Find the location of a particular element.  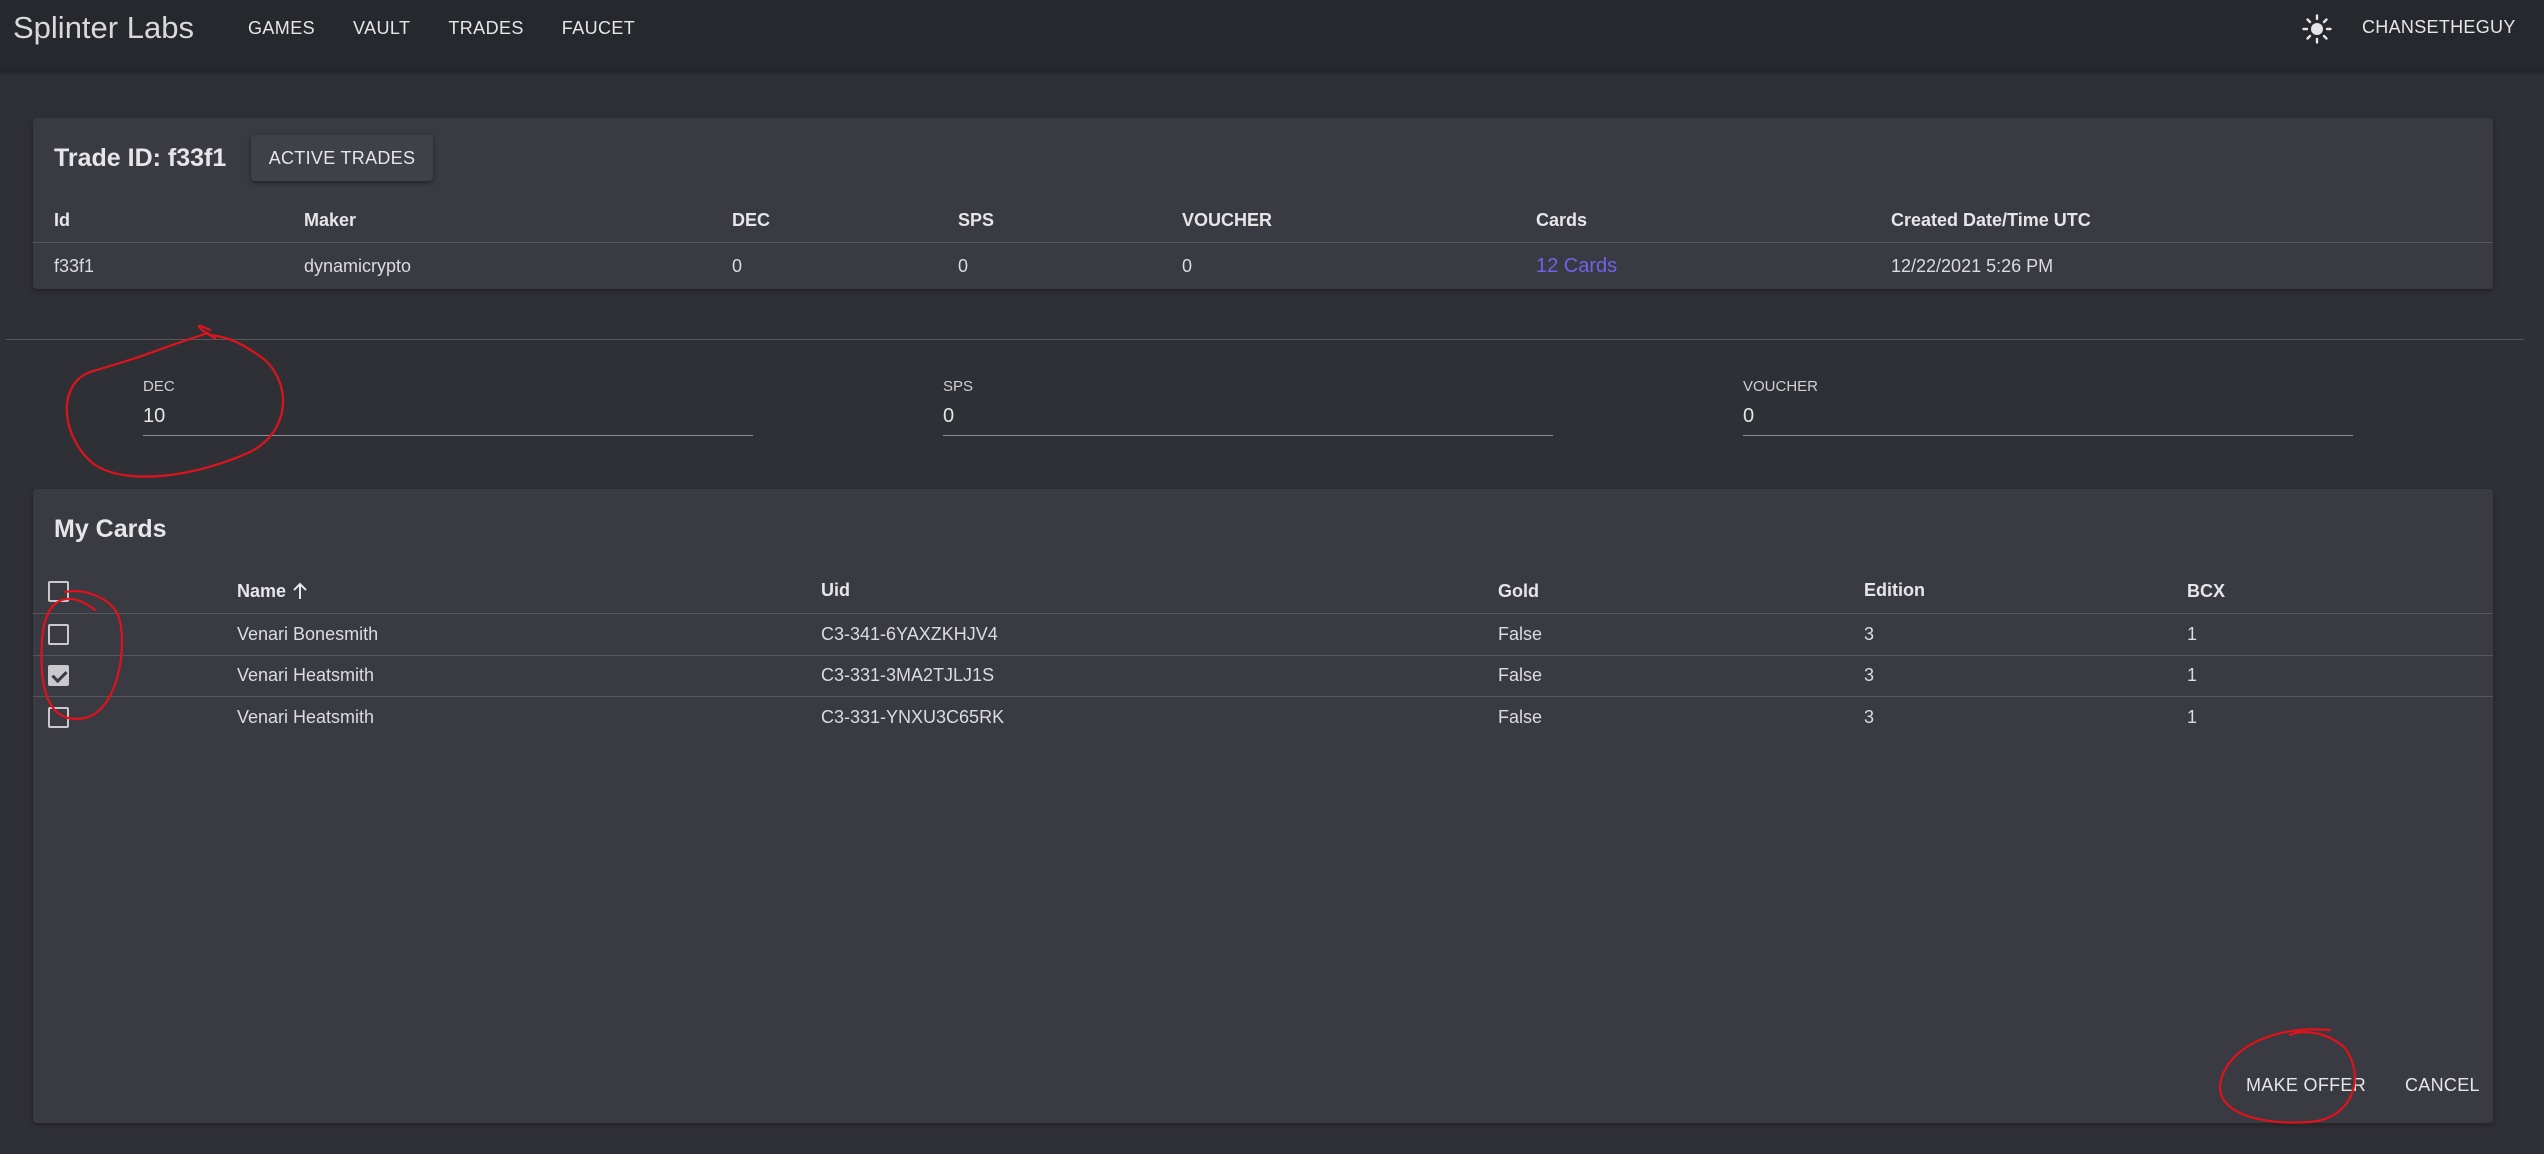

col-header-maker: Maker is located at coordinates (330, 220).